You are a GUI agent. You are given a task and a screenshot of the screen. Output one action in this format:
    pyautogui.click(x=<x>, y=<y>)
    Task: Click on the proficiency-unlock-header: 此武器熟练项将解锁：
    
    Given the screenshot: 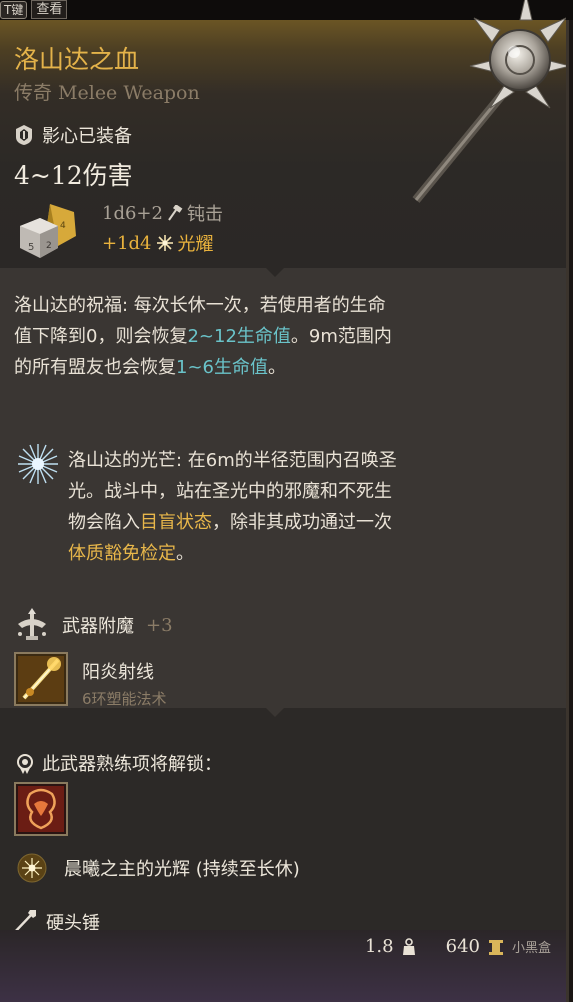 What is the action you would take?
    pyautogui.click(x=118, y=763)
    